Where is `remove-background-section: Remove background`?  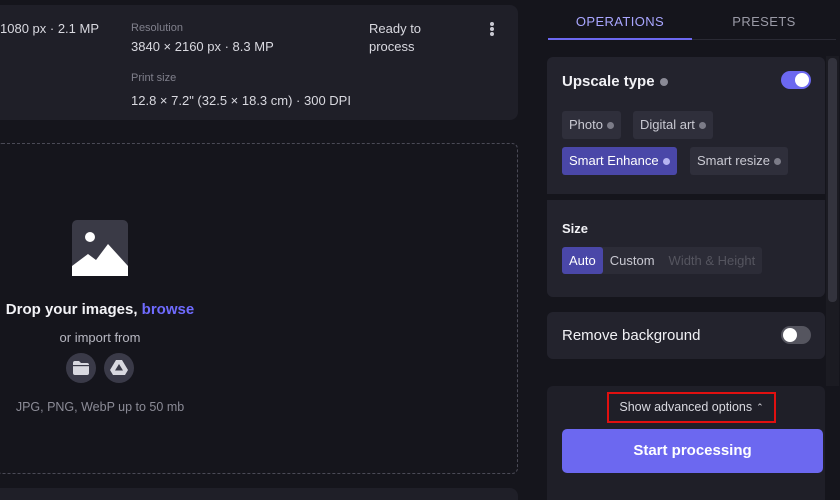 remove-background-section: Remove background is located at coordinates (686, 335).